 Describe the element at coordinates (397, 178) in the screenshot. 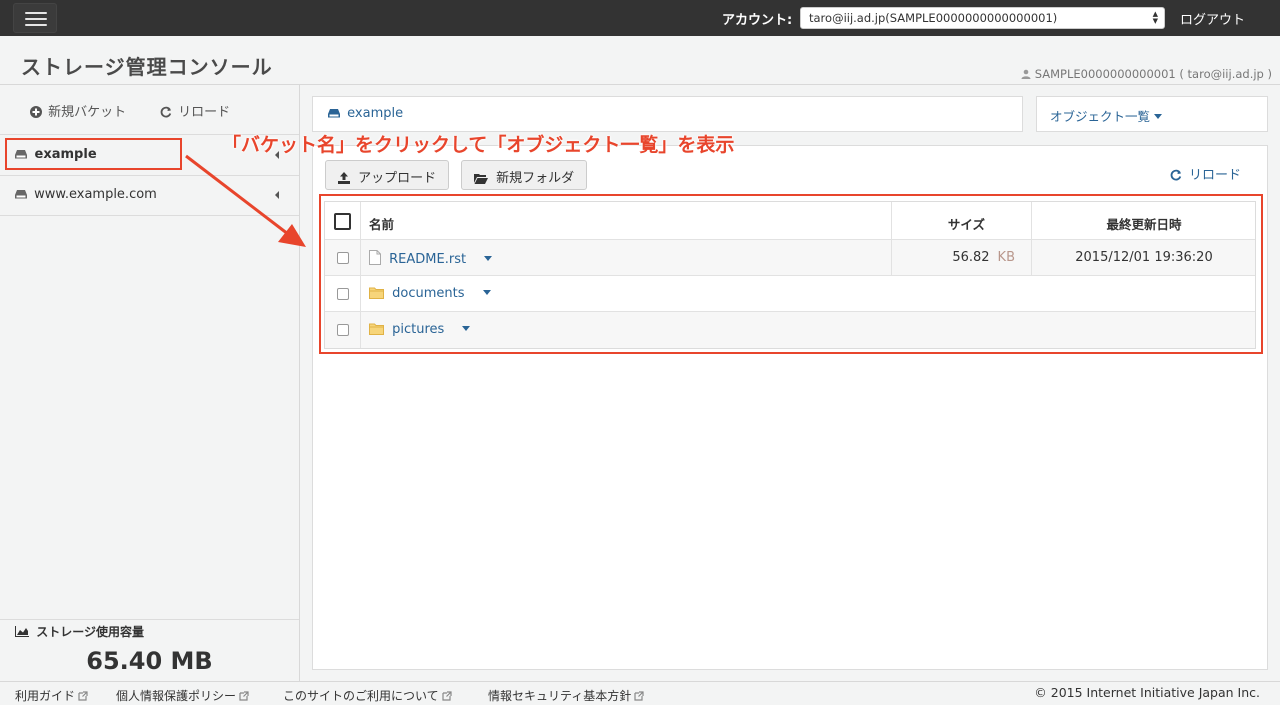

I see `upload-label: アップロード` at that location.